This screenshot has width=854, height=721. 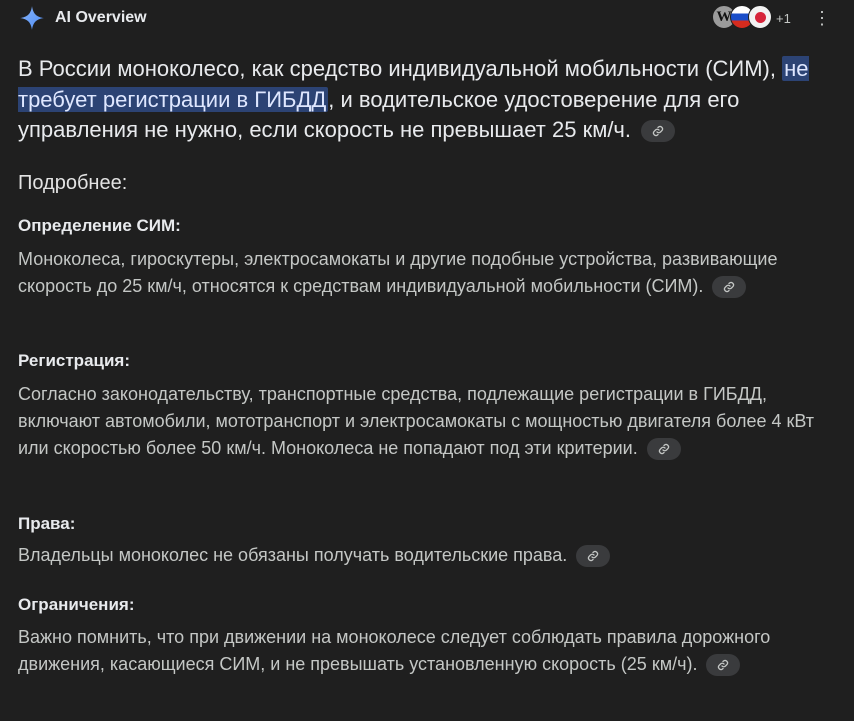 What do you see at coordinates (73, 183) in the screenshot?
I see `details-label: Подробнее:` at bounding box center [73, 183].